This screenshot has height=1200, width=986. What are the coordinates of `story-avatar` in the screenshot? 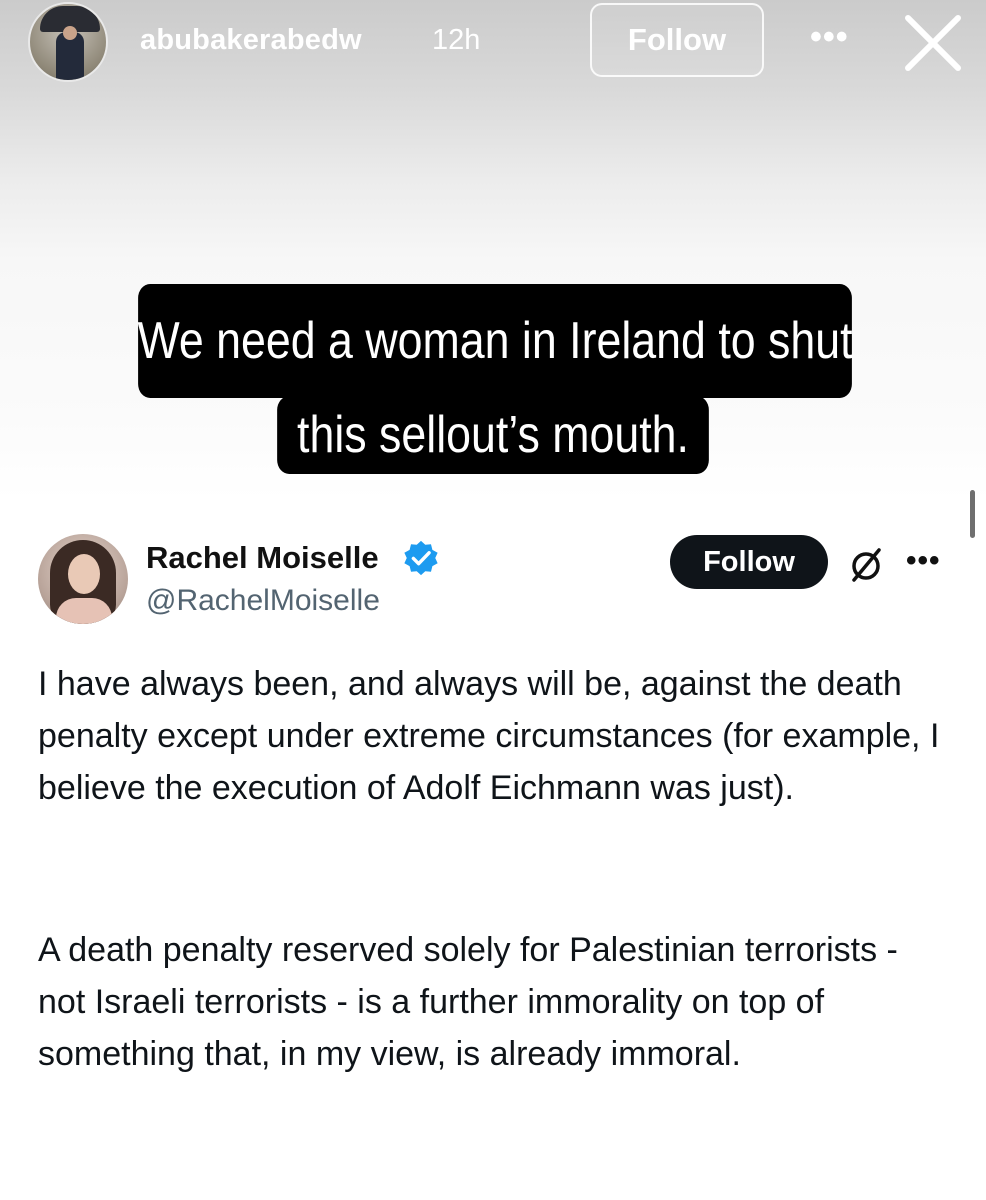 It's located at (68, 42).